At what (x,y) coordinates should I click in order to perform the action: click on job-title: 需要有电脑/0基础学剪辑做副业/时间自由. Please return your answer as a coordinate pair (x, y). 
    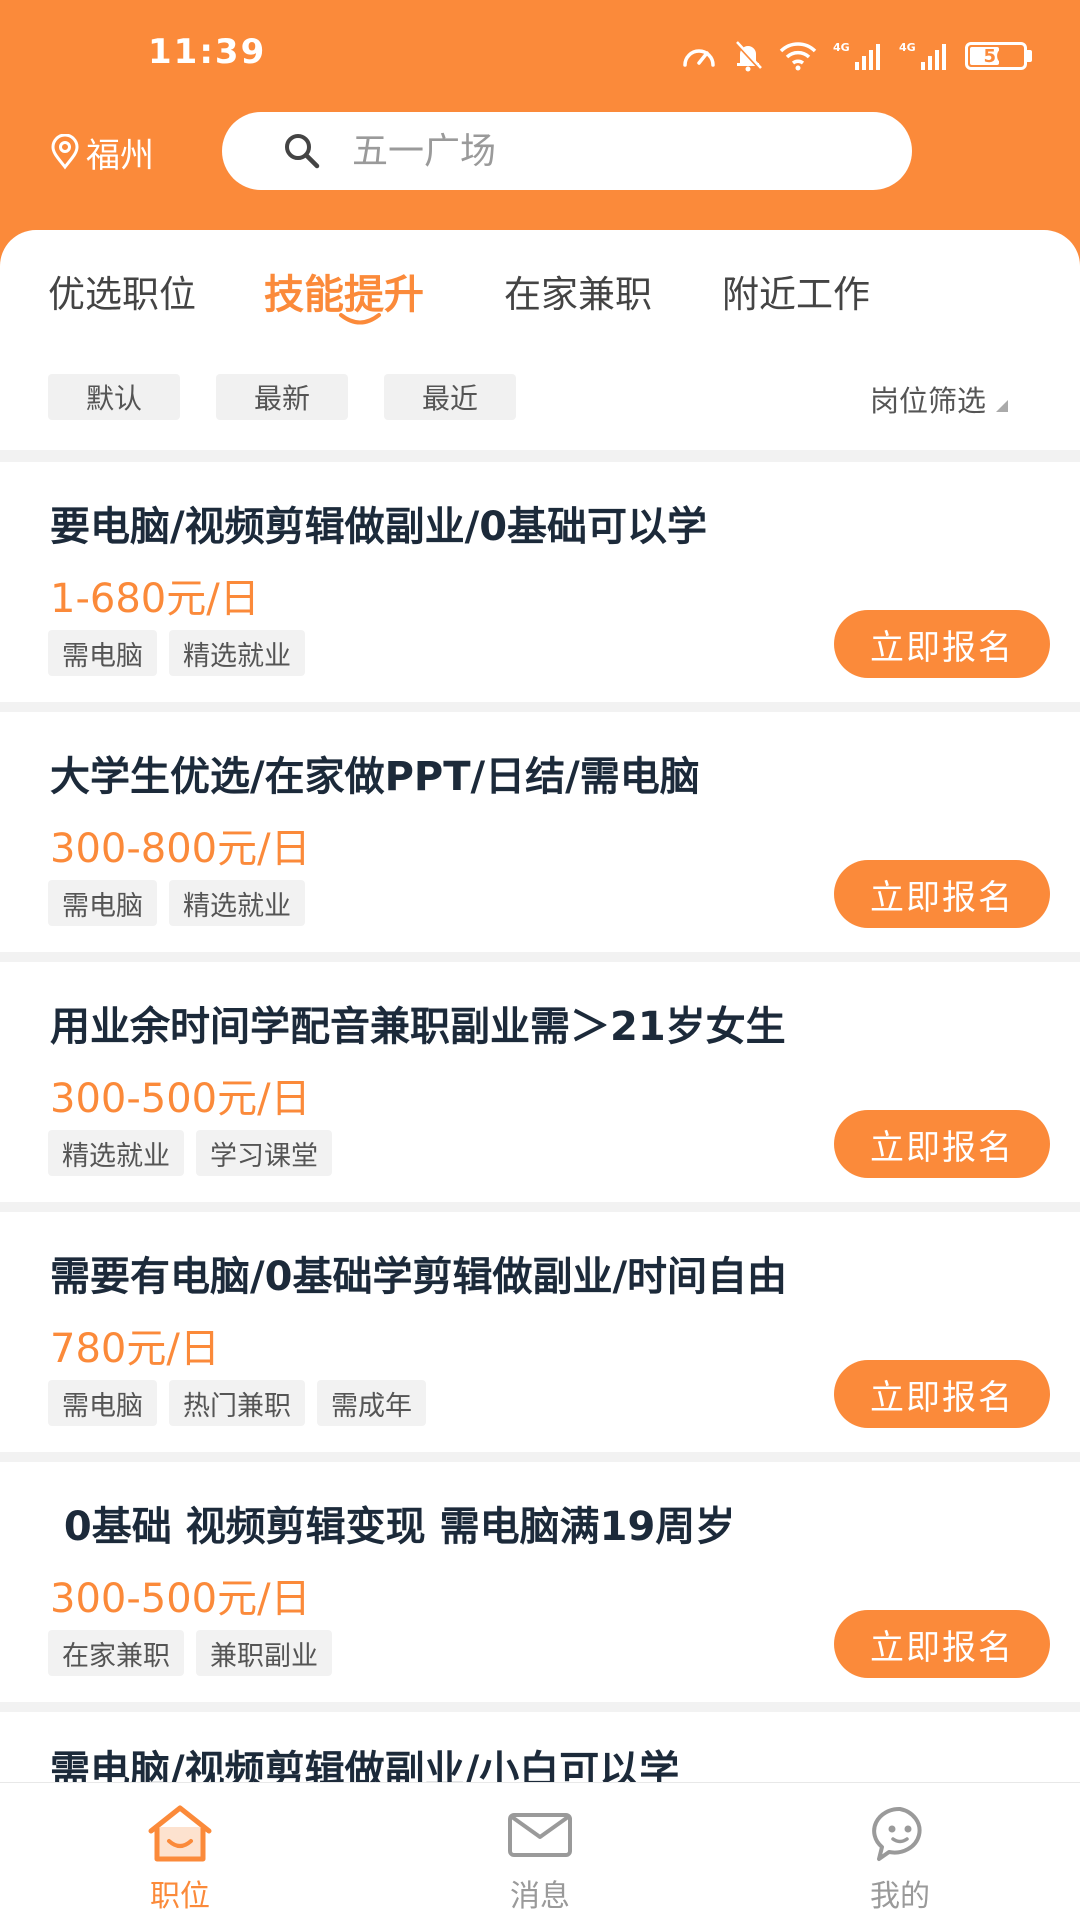
    Looking at the image, I should click on (419, 1277).